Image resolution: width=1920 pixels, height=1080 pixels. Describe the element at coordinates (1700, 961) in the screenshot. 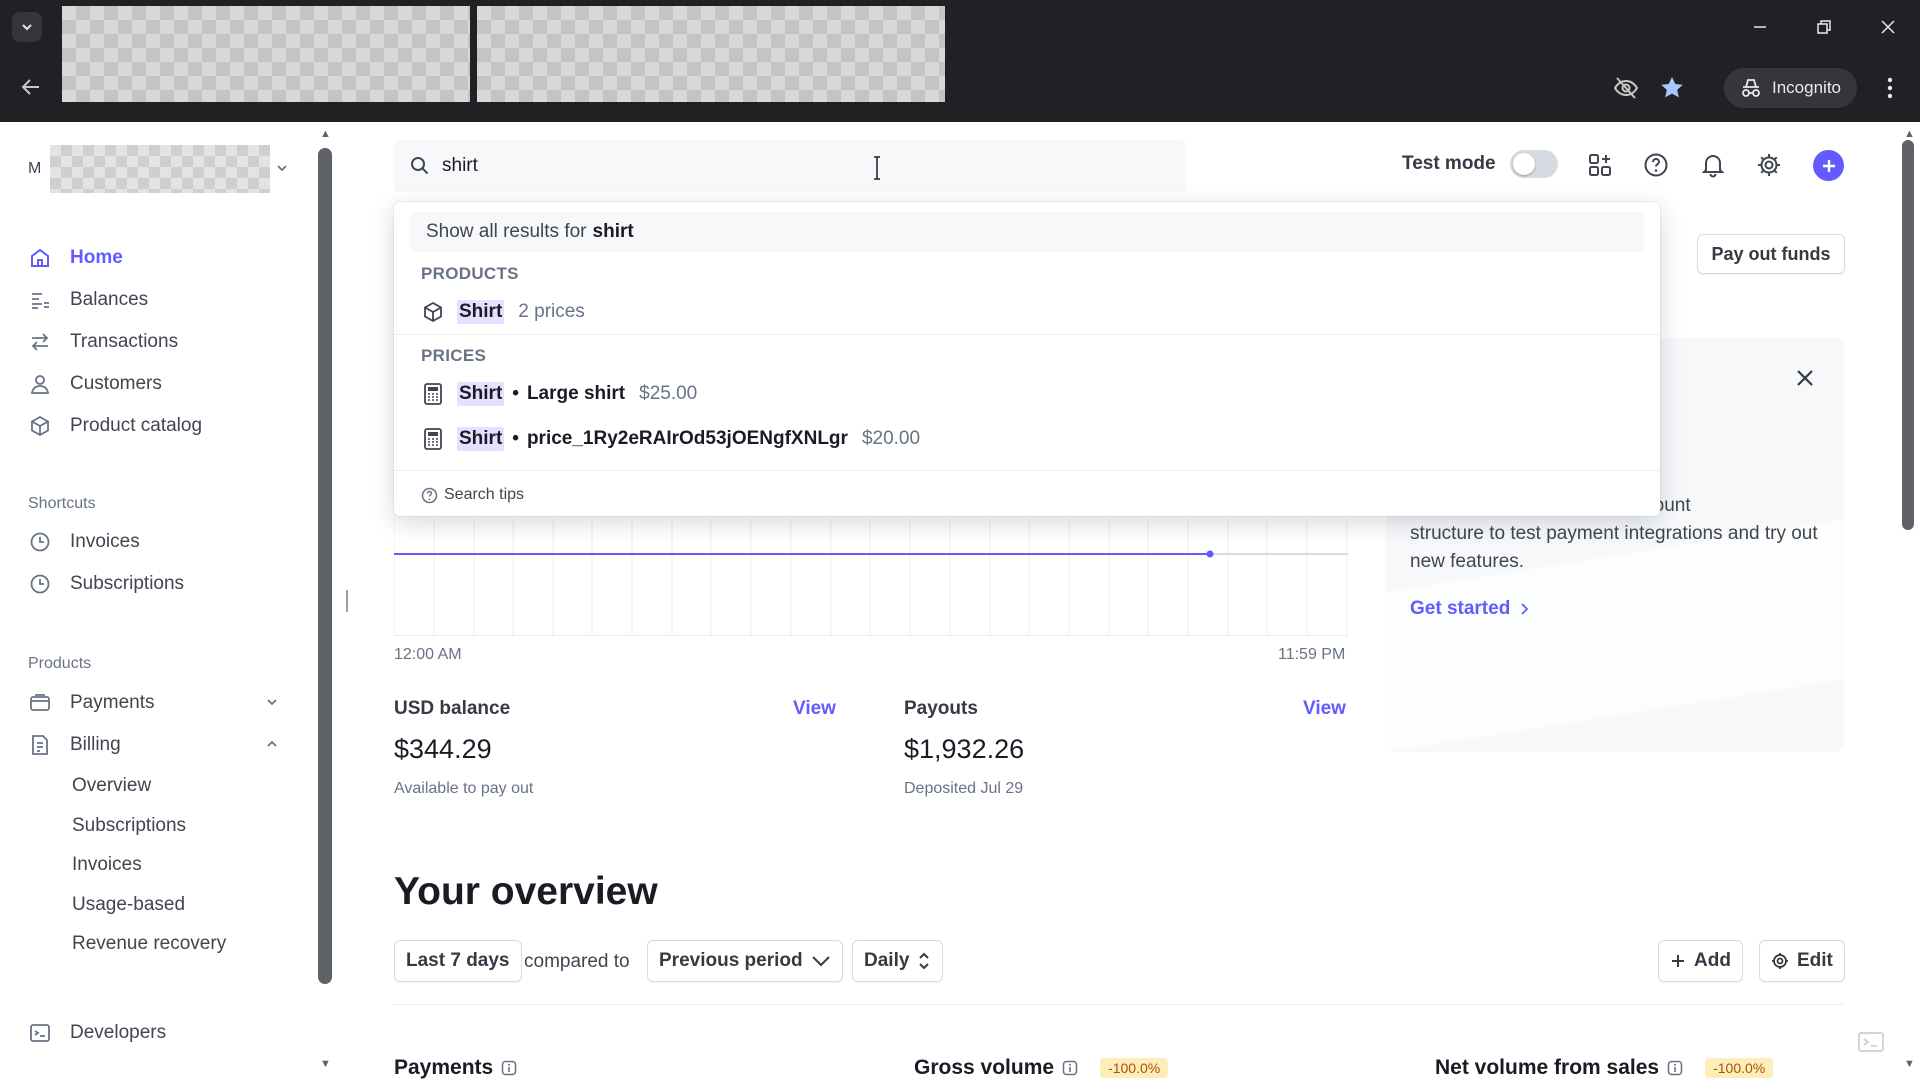

I see `add-widget-button: Add` at that location.